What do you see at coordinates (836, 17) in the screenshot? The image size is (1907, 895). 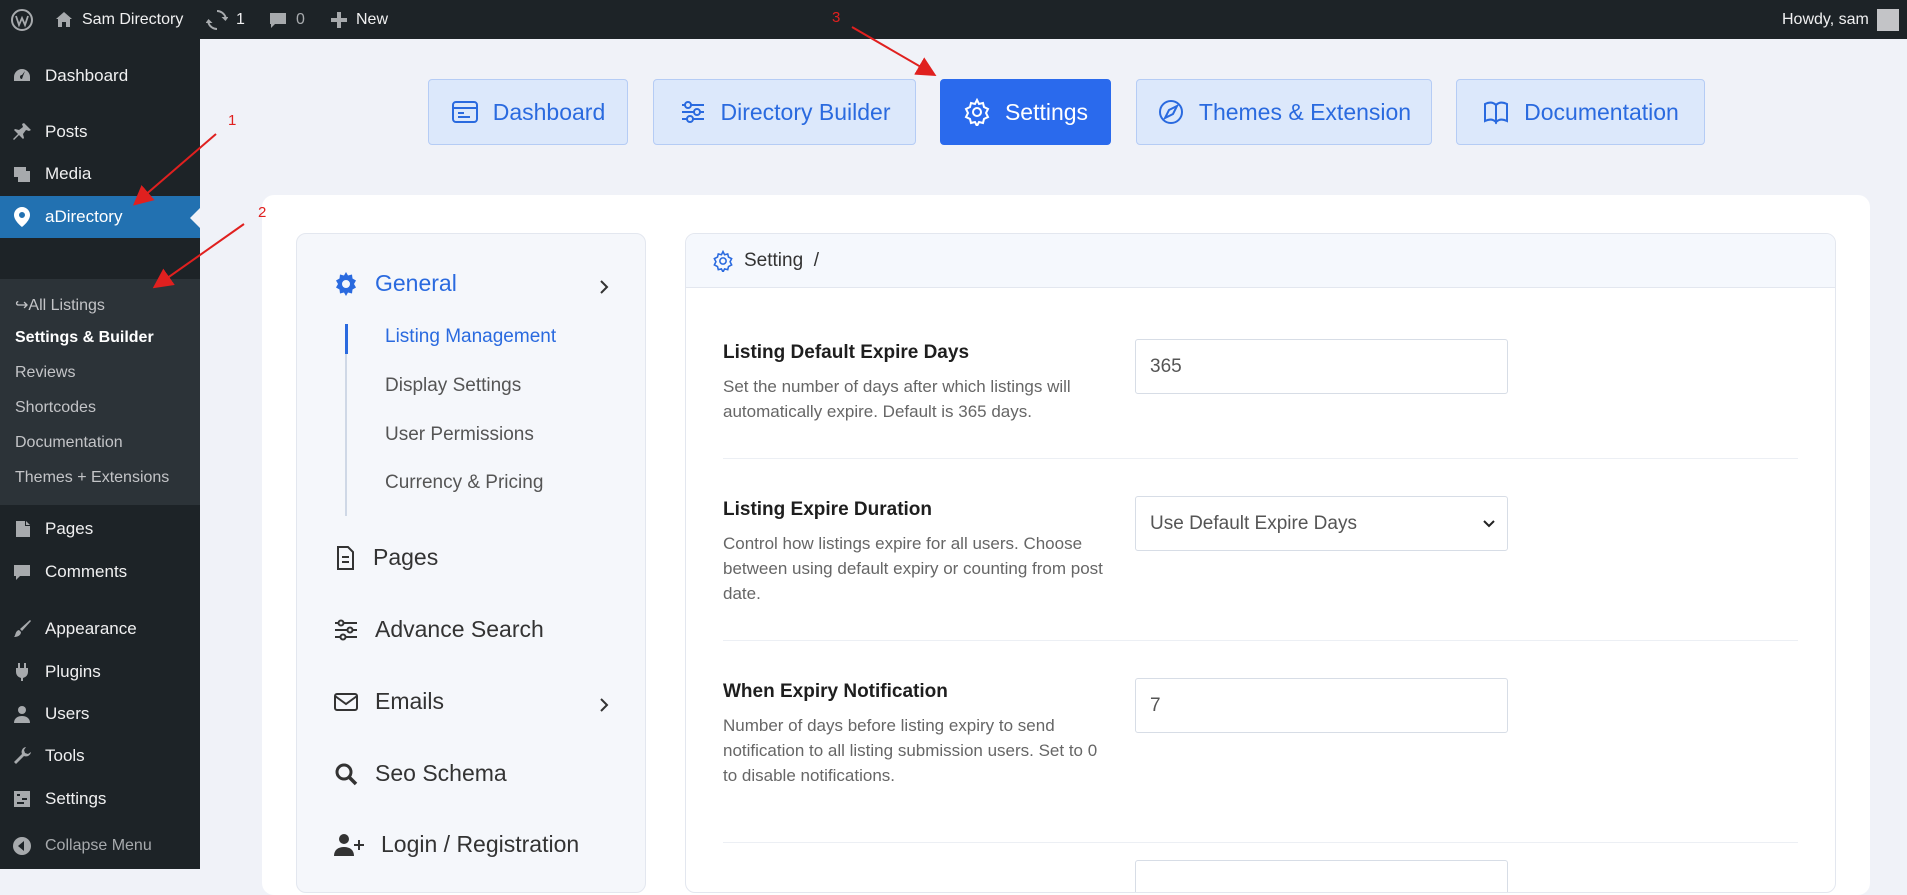 I see `annotation-number: 3` at bounding box center [836, 17].